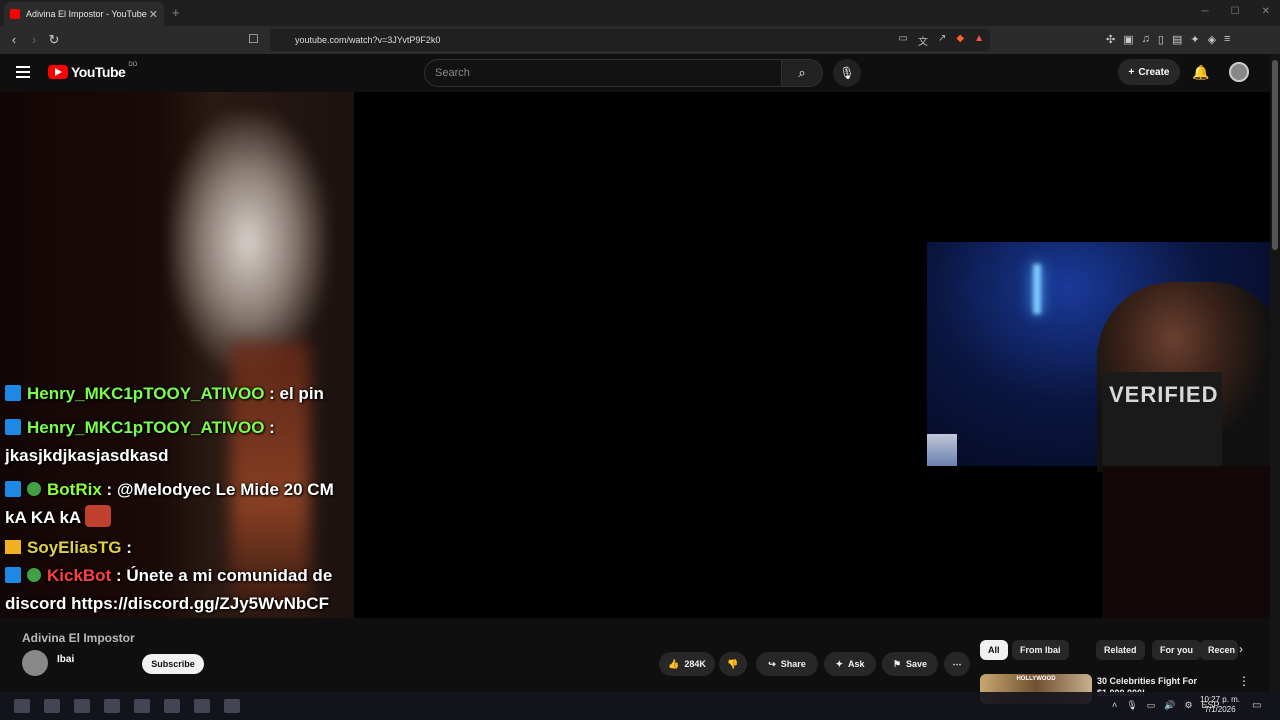 This screenshot has height=720, width=1280. What do you see at coordinates (1275, 387) in the screenshot?
I see `page-scrollbar` at bounding box center [1275, 387].